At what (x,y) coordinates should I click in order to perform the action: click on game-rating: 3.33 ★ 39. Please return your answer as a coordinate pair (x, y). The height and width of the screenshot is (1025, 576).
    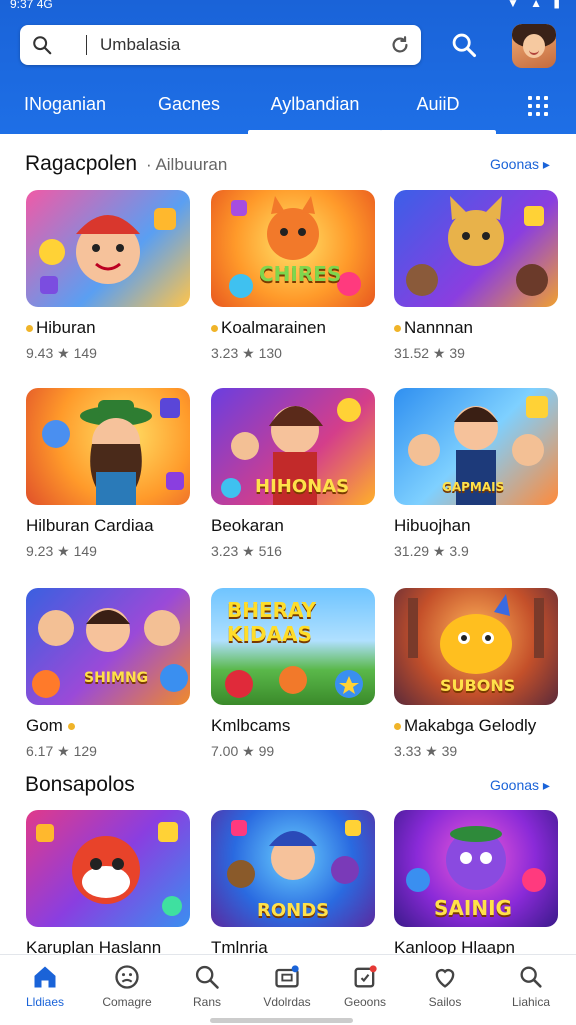
    Looking at the image, I should click on (426, 751).